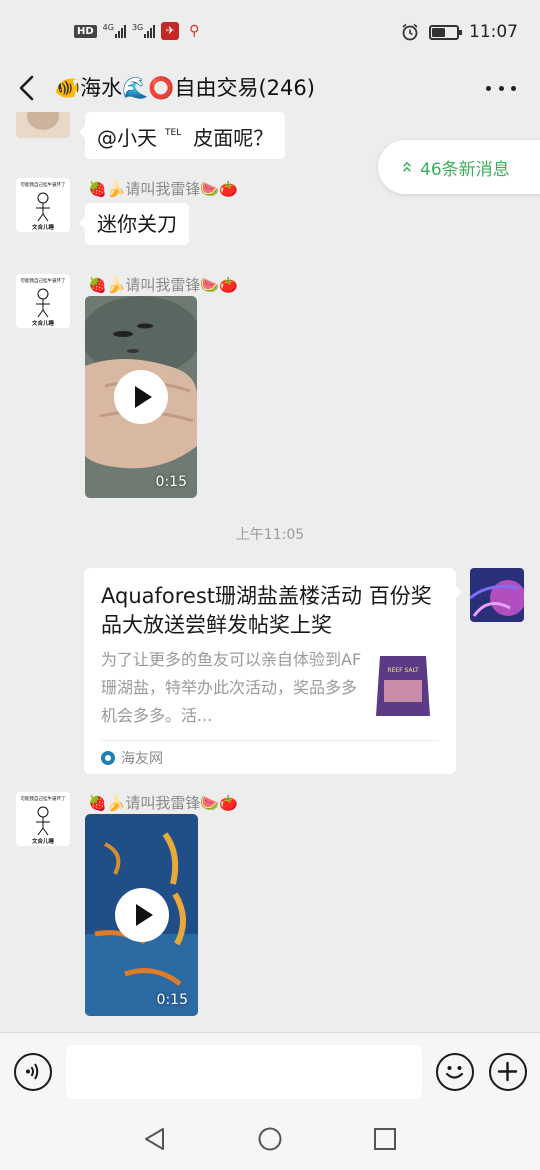 This screenshot has width=540, height=1170. I want to click on hd-badge: HD, so click(85, 31).